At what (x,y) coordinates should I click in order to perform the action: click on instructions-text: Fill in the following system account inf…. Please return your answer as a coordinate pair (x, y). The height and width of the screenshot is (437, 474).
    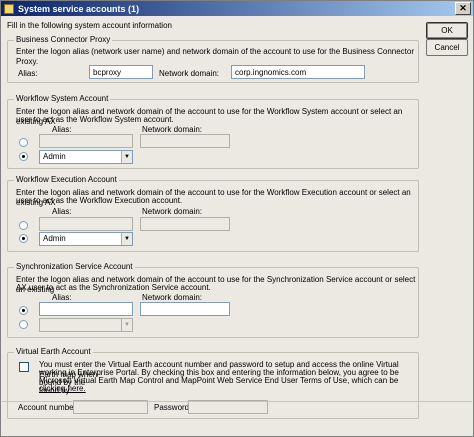
    Looking at the image, I should click on (89, 25).